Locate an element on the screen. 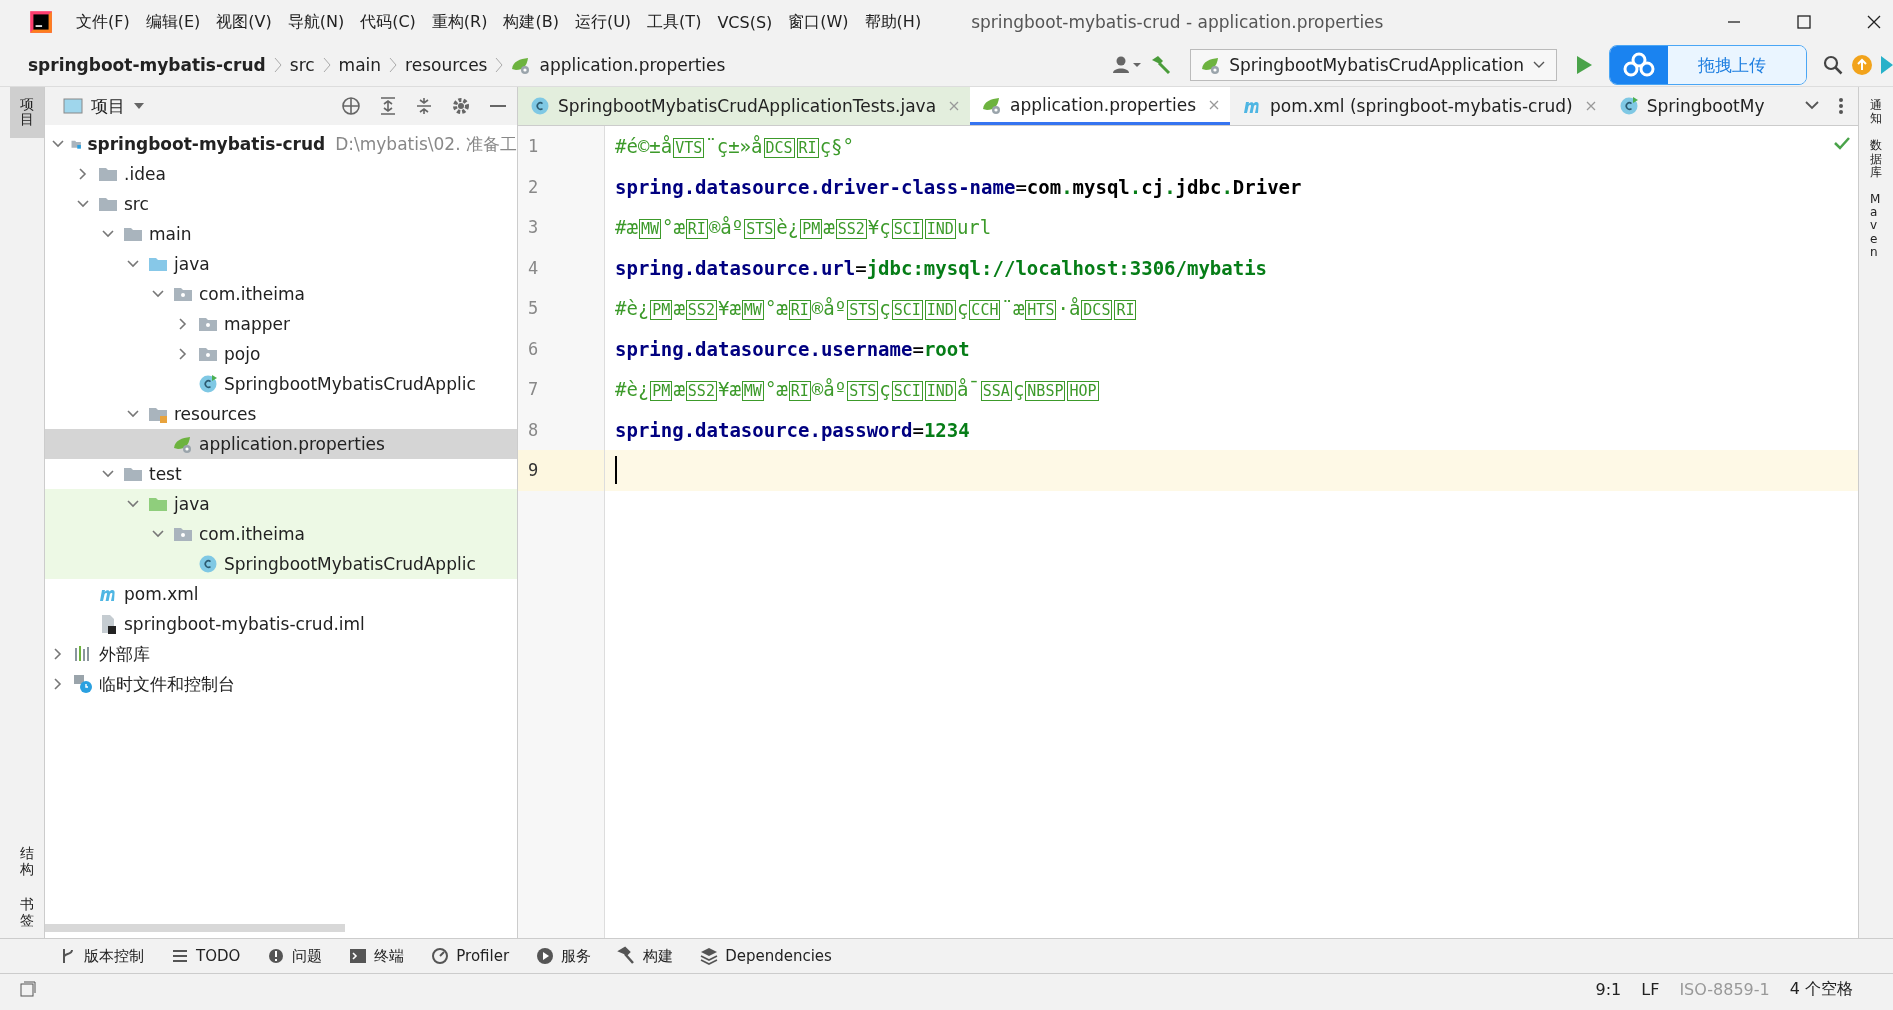 This screenshot has height=1010, width=1893. tree-item: .idea is located at coordinates (281, 174).